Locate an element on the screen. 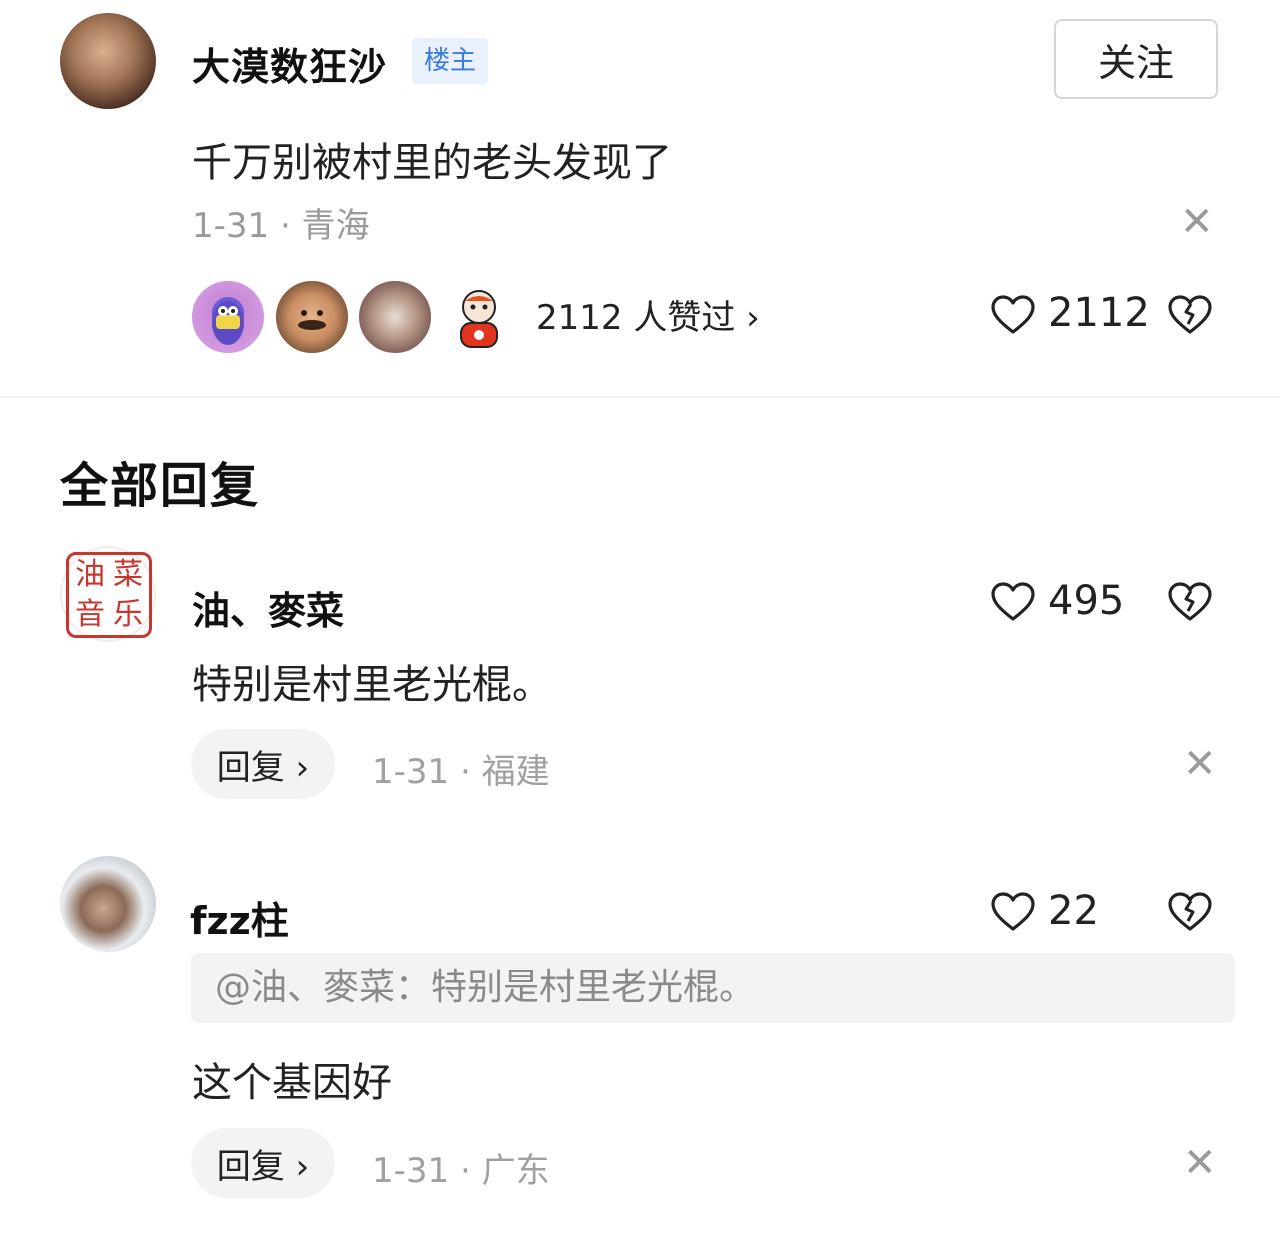 The height and width of the screenshot is (1242, 1280). comment-avatar is located at coordinates (108, 904).